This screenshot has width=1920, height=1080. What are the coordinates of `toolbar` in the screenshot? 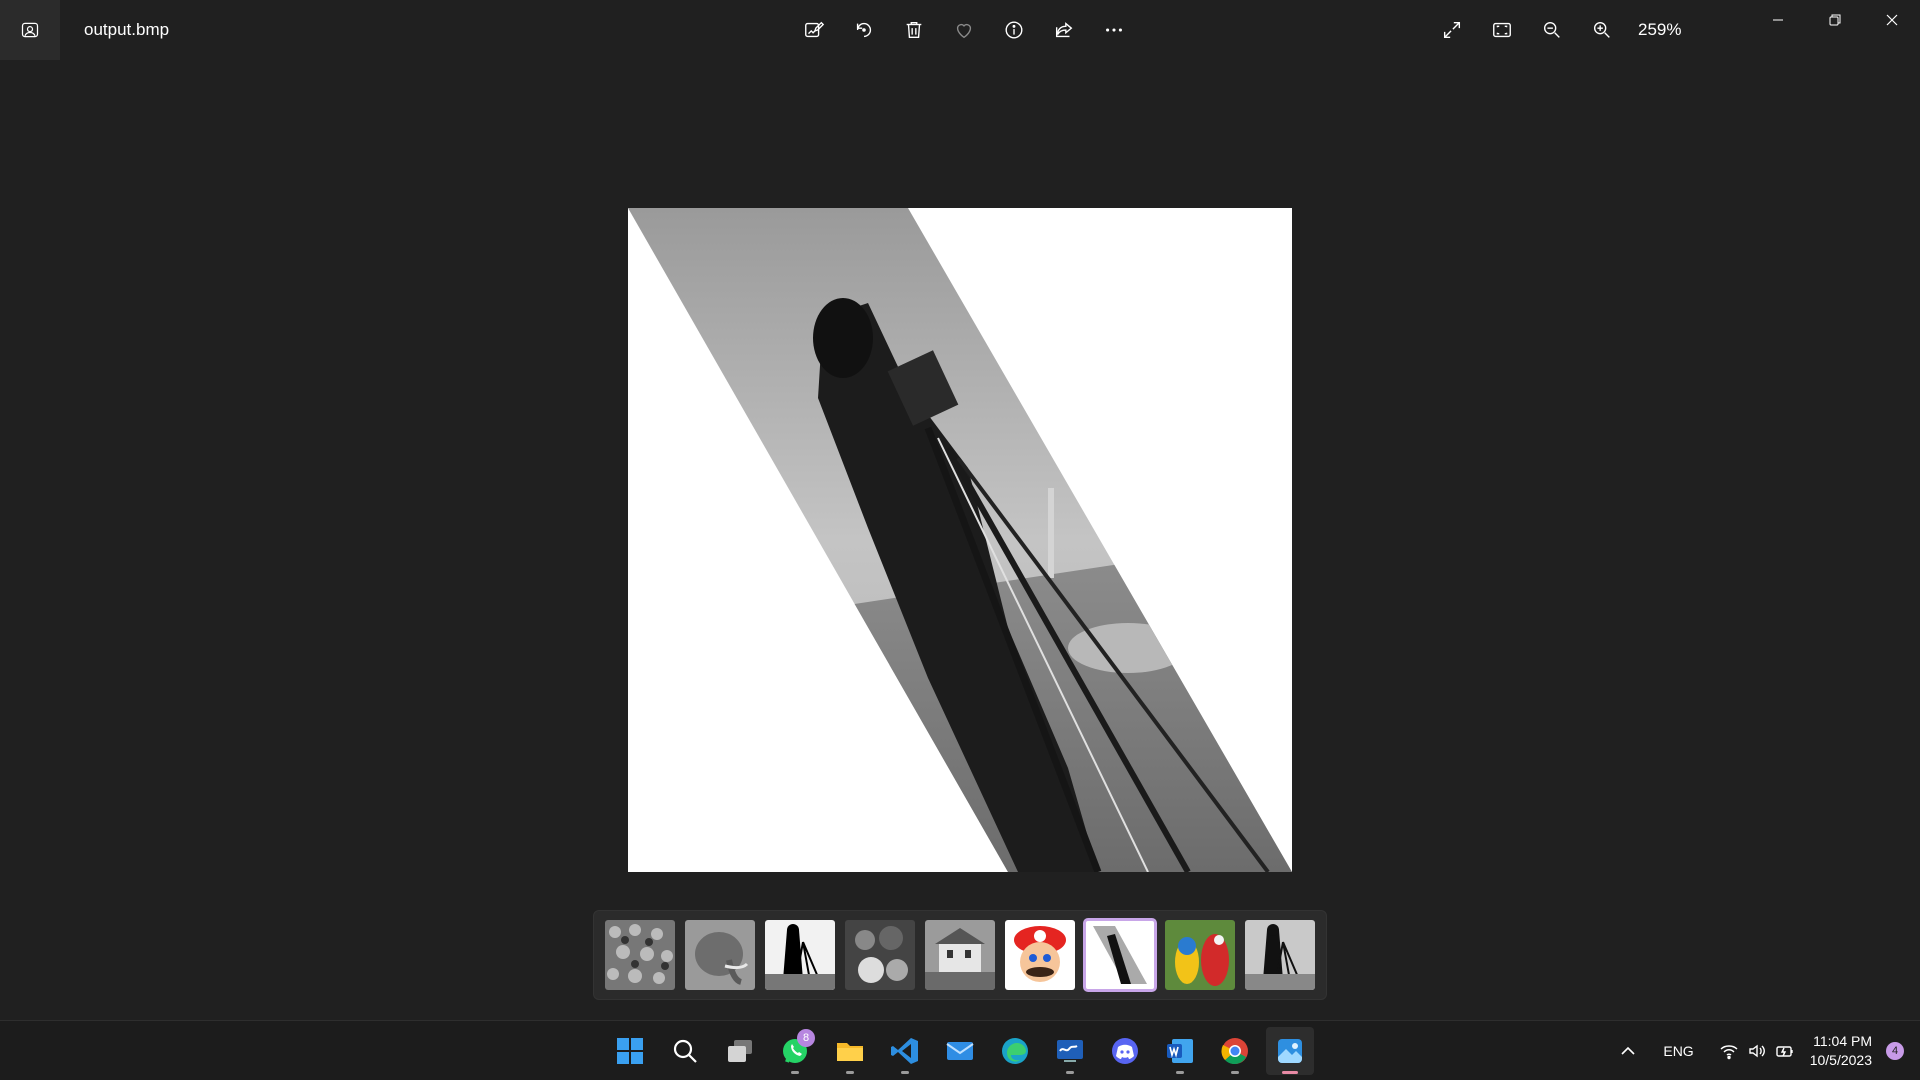 It's located at (964, 30).